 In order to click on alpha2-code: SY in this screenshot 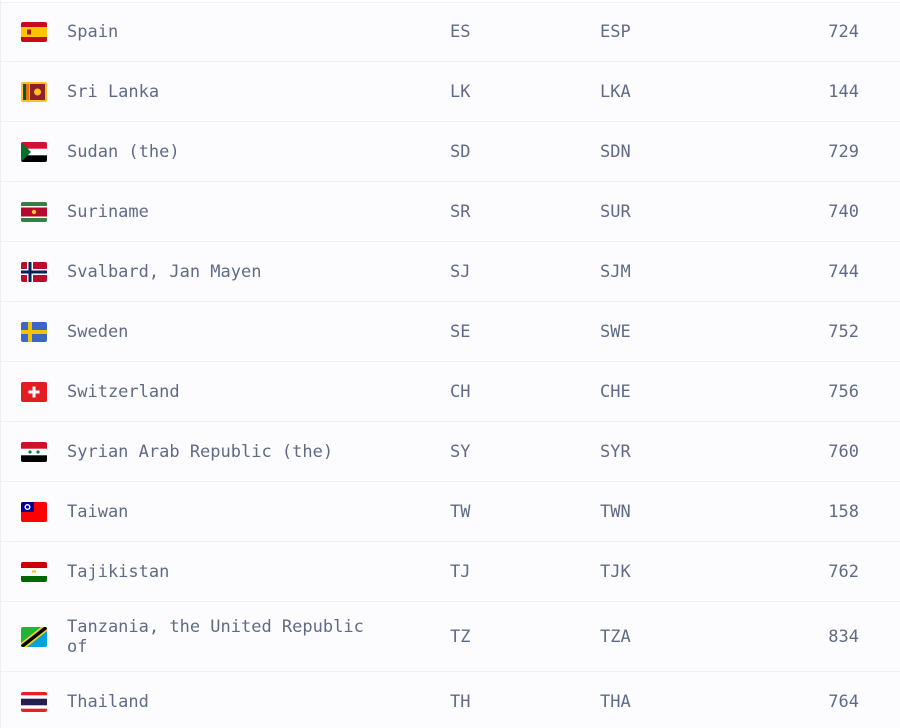, I will do `click(460, 451)`.